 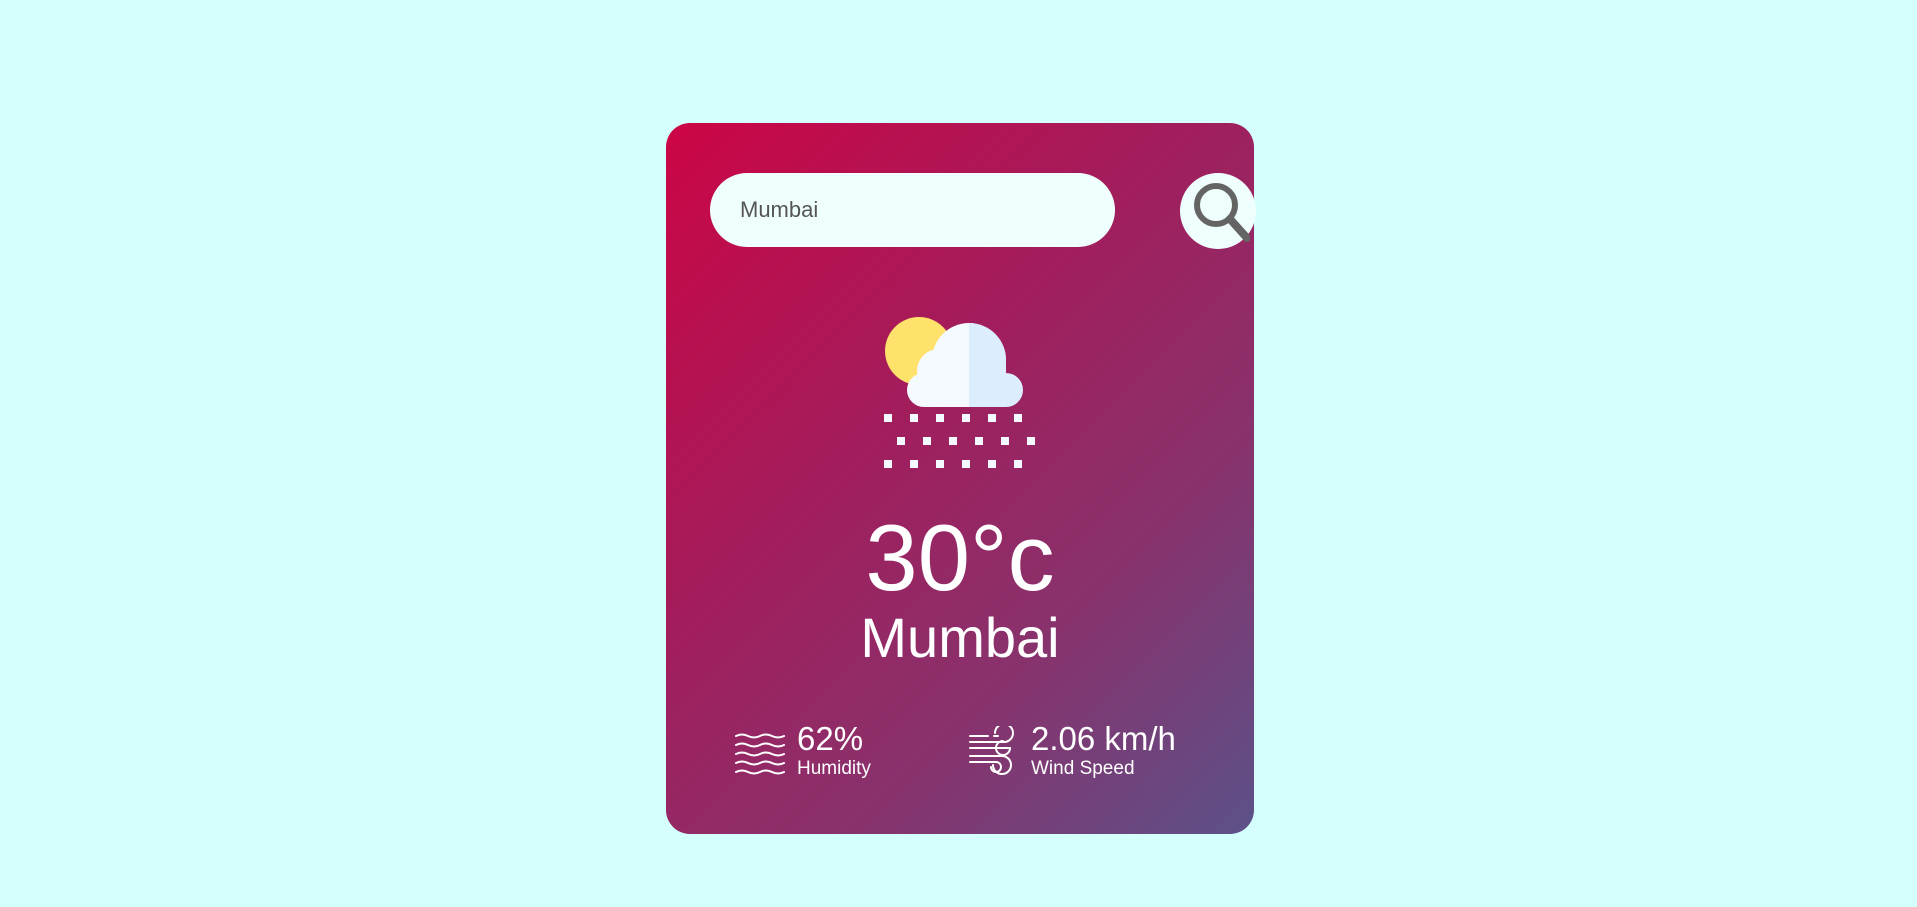 I want to click on wind-icon, so click(x=991, y=750).